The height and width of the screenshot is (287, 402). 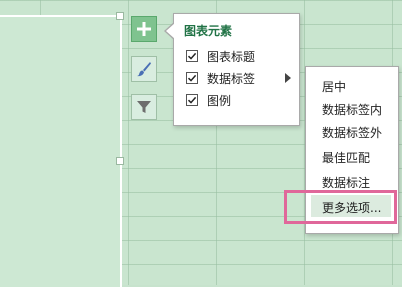 I want to click on brush-icon, so click(x=144, y=69).